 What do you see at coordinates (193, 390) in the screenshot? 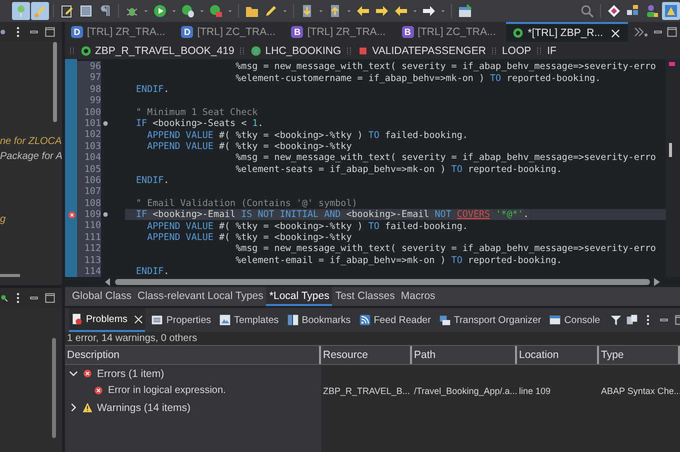
I see `tree-item: Error in logical expression.` at bounding box center [193, 390].